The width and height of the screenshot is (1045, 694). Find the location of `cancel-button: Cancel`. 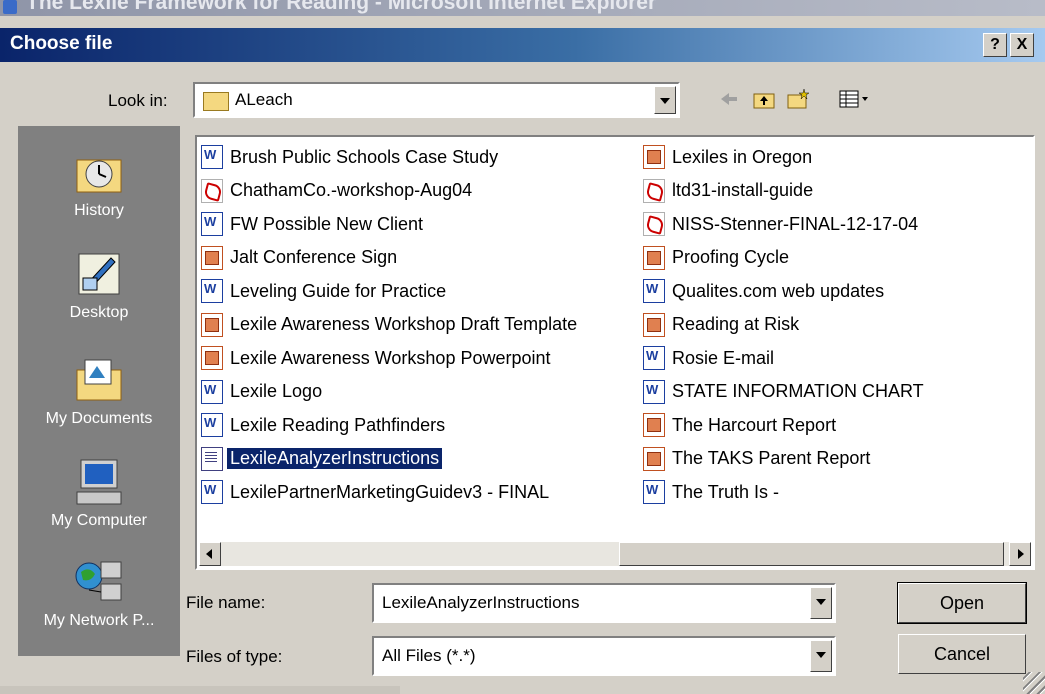

cancel-button: Cancel is located at coordinates (962, 654).